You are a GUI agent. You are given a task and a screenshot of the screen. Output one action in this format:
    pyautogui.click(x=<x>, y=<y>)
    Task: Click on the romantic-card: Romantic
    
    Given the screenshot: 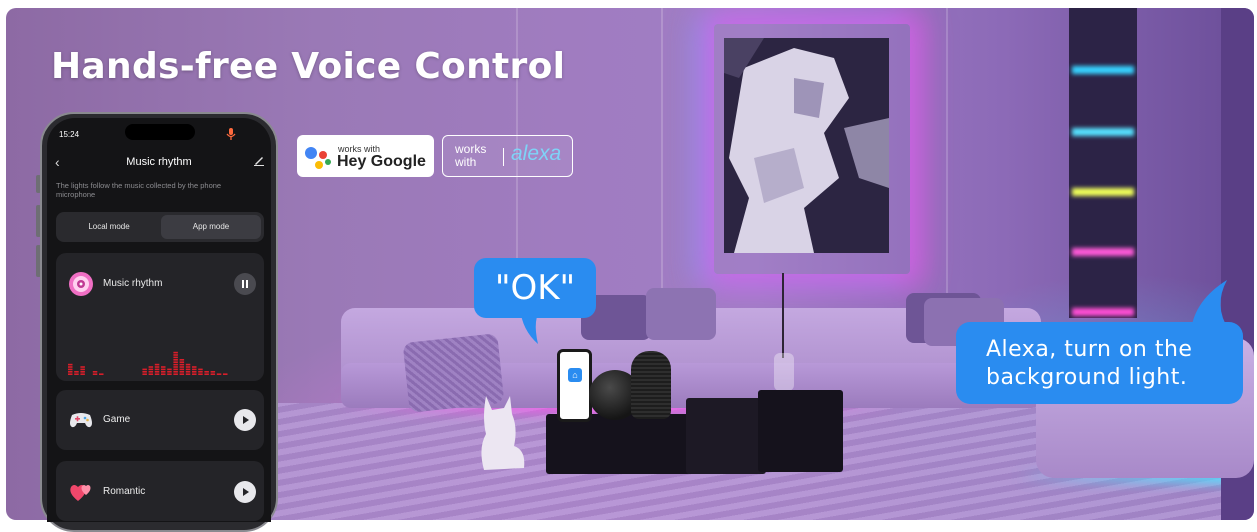 What is the action you would take?
    pyautogui.click(x=160, y=491)
    